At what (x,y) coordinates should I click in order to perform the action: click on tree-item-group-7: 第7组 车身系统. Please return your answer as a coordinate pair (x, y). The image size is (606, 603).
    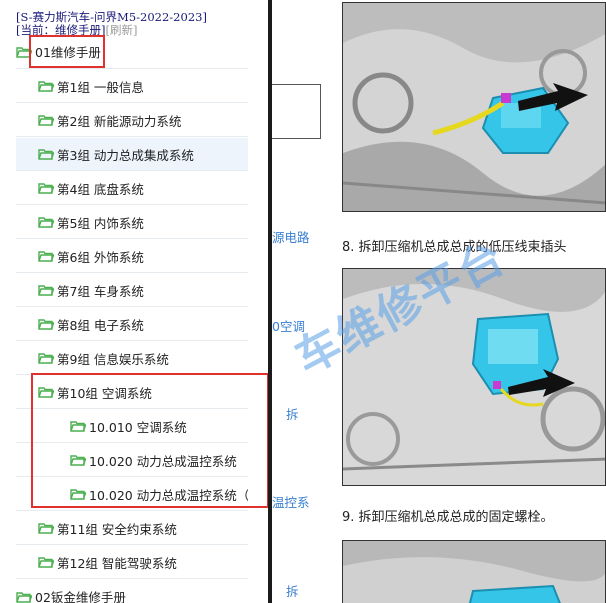
    Looking at the image, I should click on (132, 290).